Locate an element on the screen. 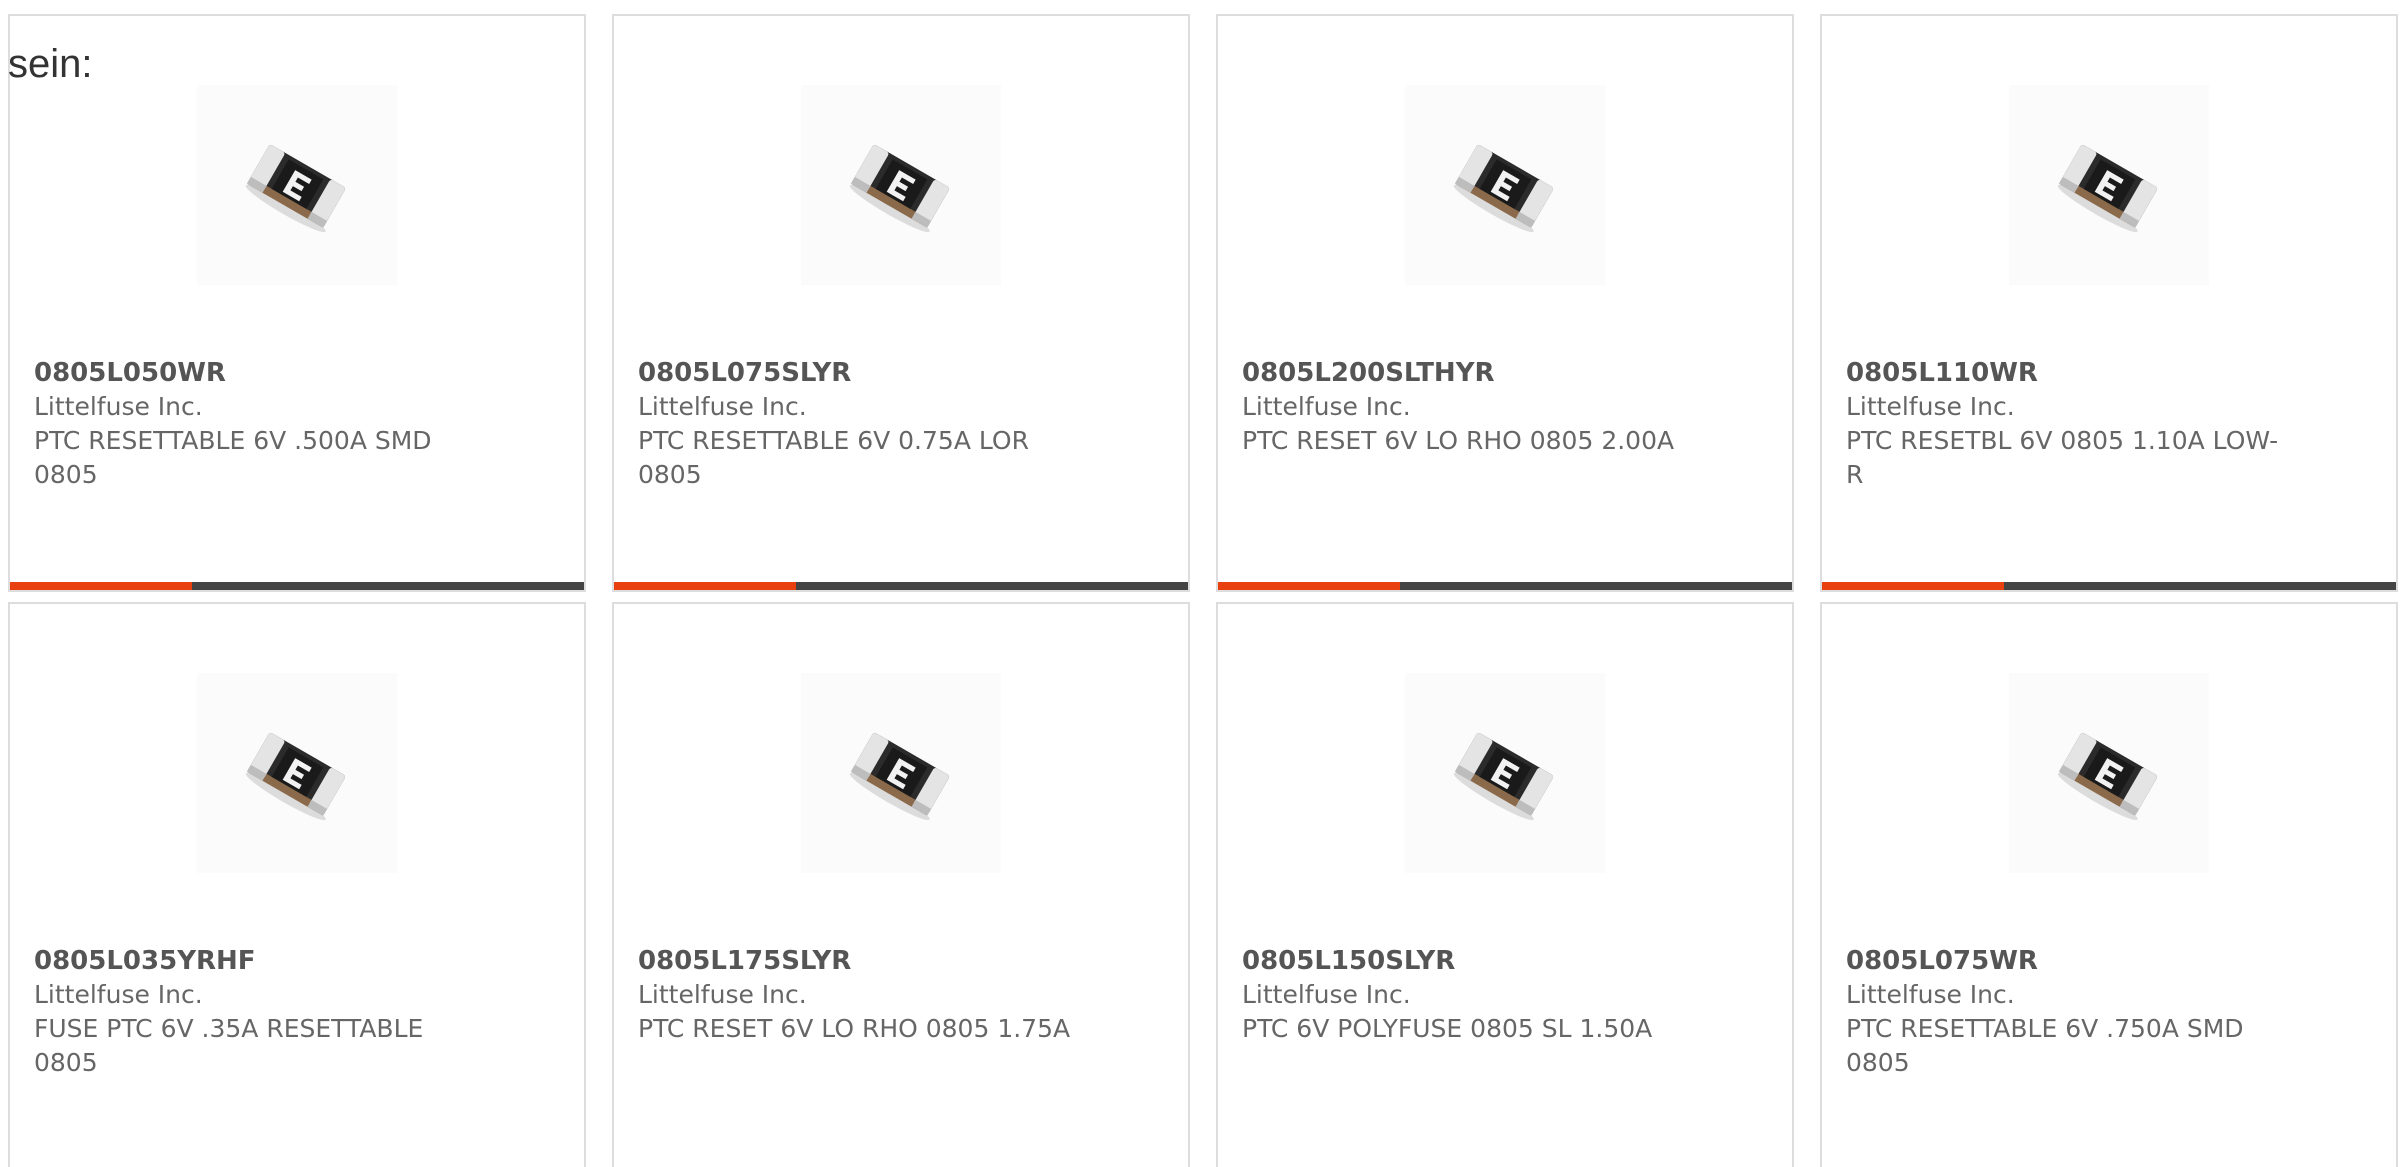 The height and width of the screenshot is (1167, 2400). product-description: FUSE PTC 6V .35A RESETTABLE 0805 is located at coordinates (229, 1045).